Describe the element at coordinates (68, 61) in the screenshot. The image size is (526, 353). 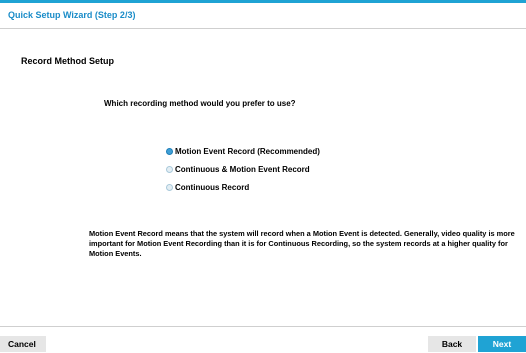
I see `section-title: Record Method Setup` at that location.